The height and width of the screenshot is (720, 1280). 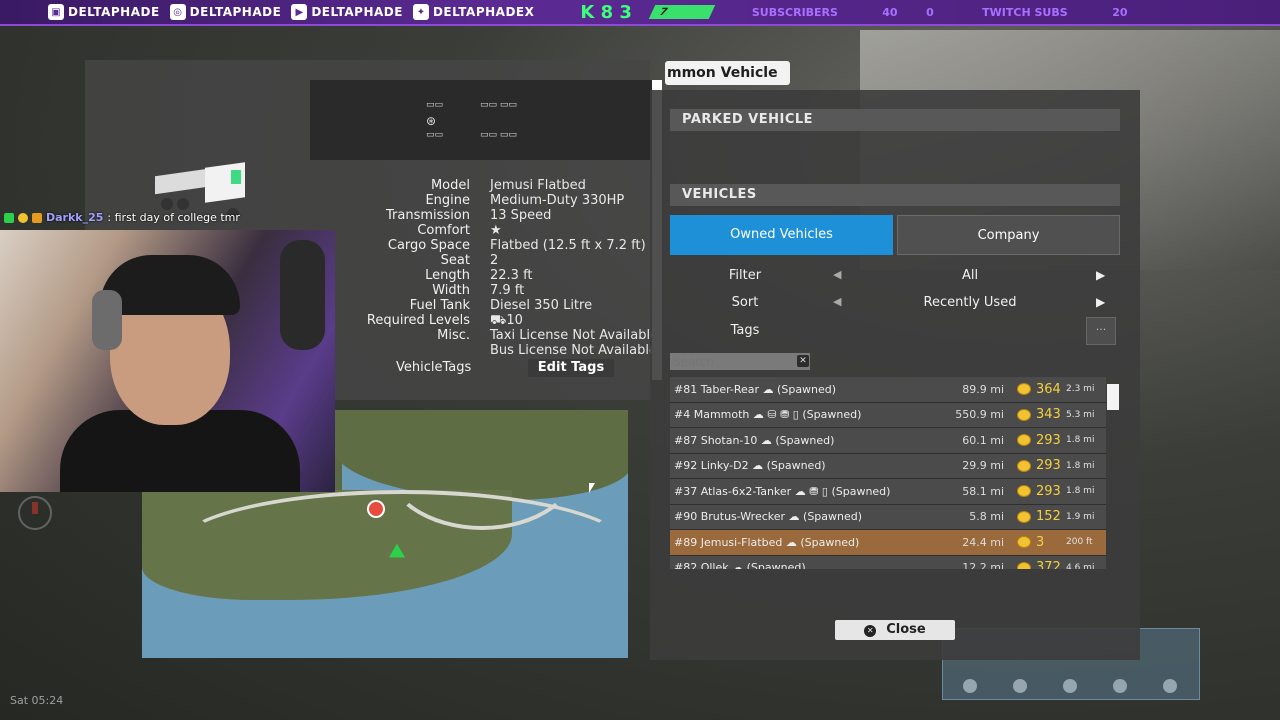 What do you see at coordinates (453, 335) in the screenshot?
I see `spec-key: Misc.` at bounding box center [453, 335].